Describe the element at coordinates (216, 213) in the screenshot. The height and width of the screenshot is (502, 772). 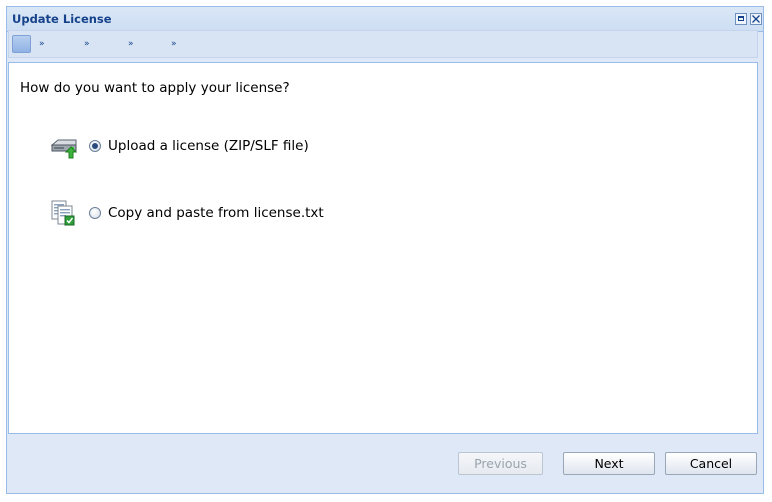
I see `paste-license-label: Copy and paste from license.txt` at that location.